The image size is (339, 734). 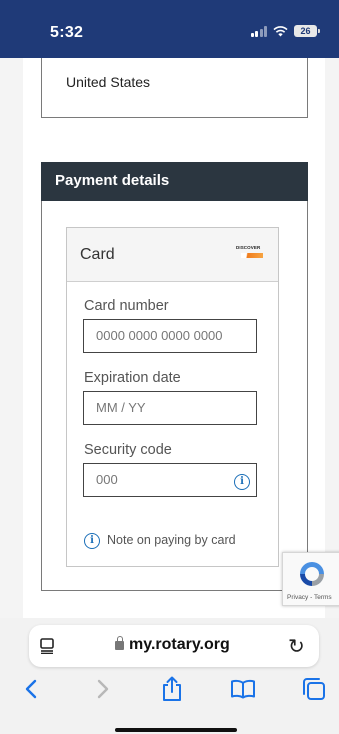 What do you see at coordinates (174, 181) in the screenshot?
I see `payment-details-header: Payment details` at bounding box center [174, 181].